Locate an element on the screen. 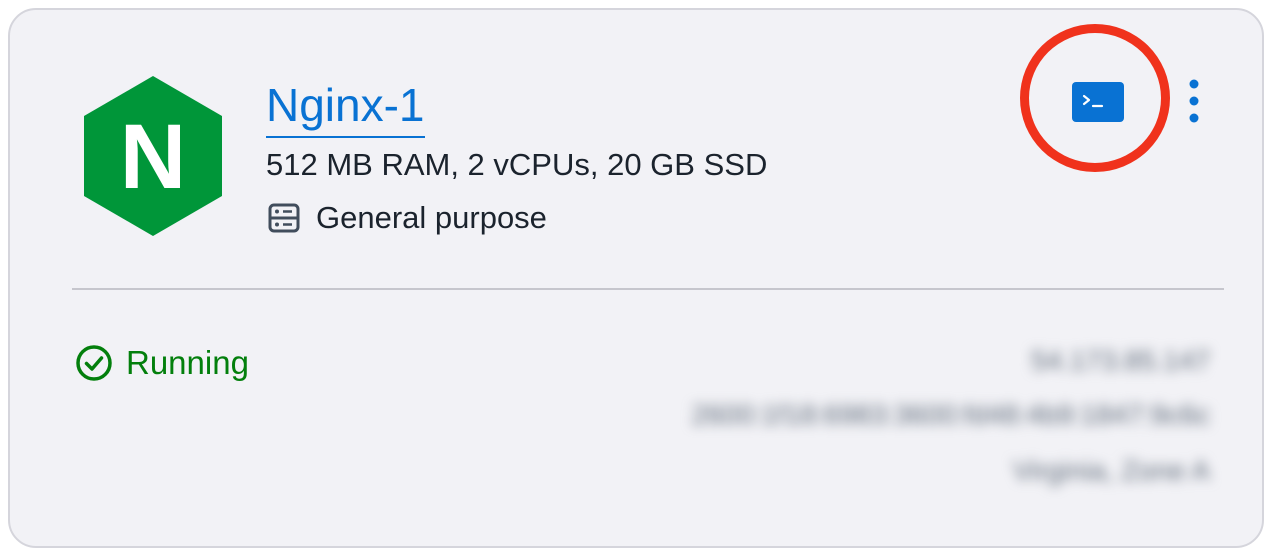 This screenshot has height=548, width=1266. logo-letter: N is located at coordinates (153, 157).